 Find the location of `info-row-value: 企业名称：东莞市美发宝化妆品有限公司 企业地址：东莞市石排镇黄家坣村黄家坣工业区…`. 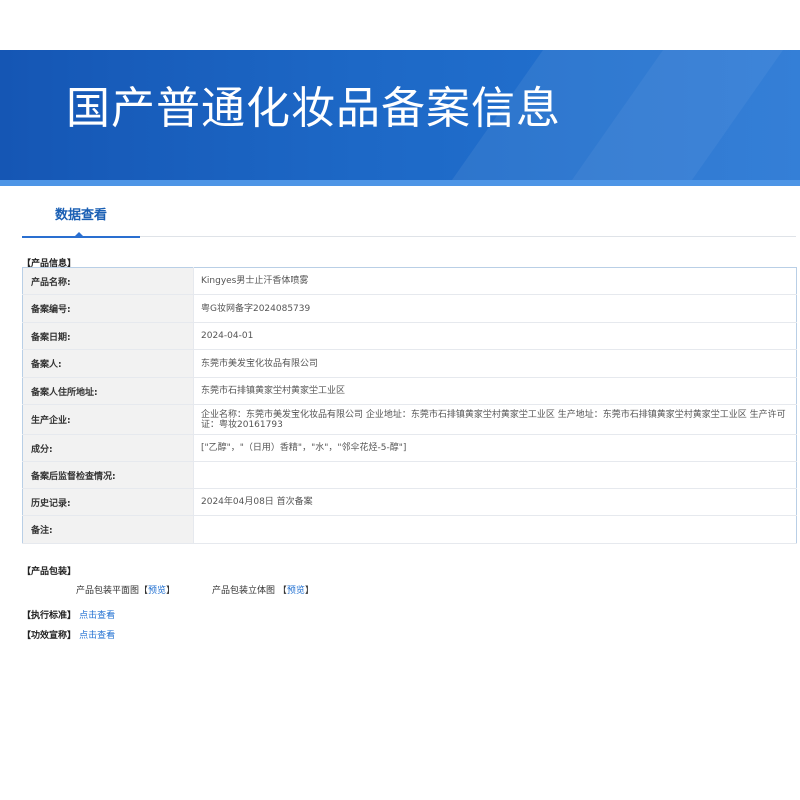

info-row-value: 企业名称：东莞市美发宝化妆品有限公司 企业地址：东莞市石排镇黄家坣村黄家坣工业区… is located at coordinates (495, 419).